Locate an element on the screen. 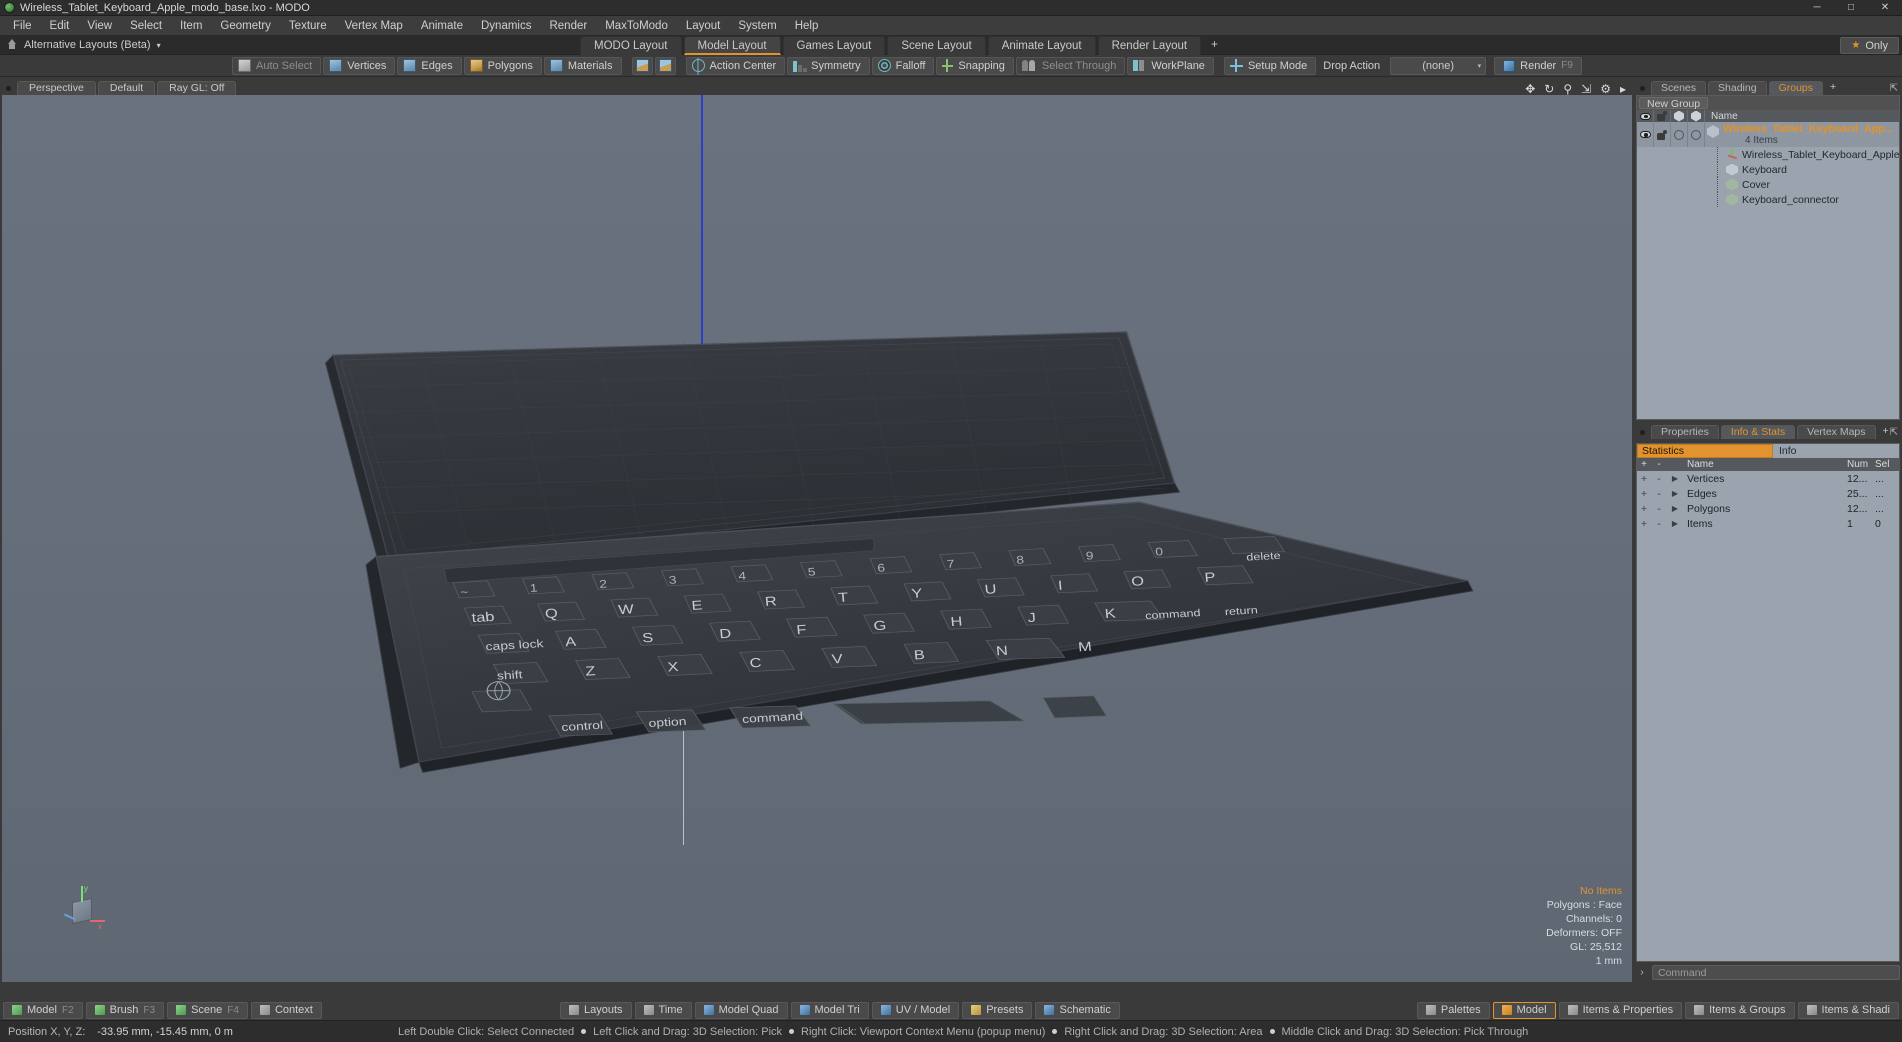 The image size is (1902, 1042). menu-item-dynamics: Dynamics is located at coordinates (506, 26).